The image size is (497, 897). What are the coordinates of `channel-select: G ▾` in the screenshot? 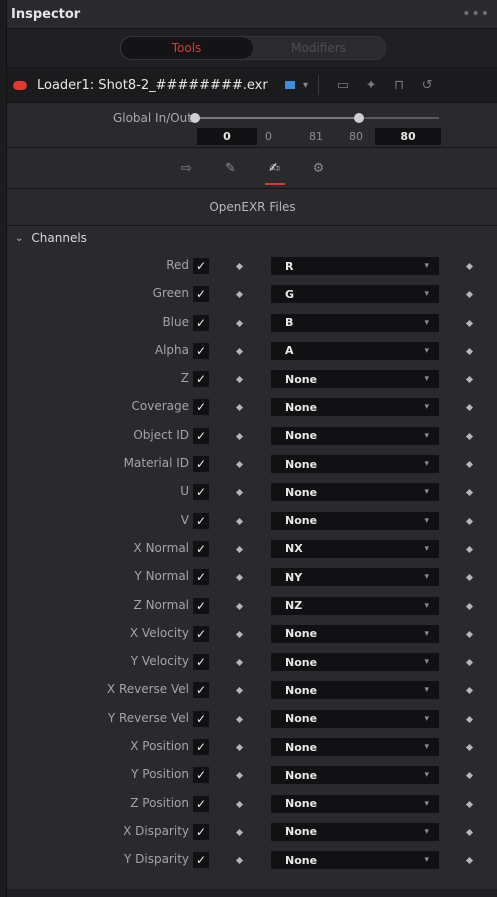 It's located at (355, 294).